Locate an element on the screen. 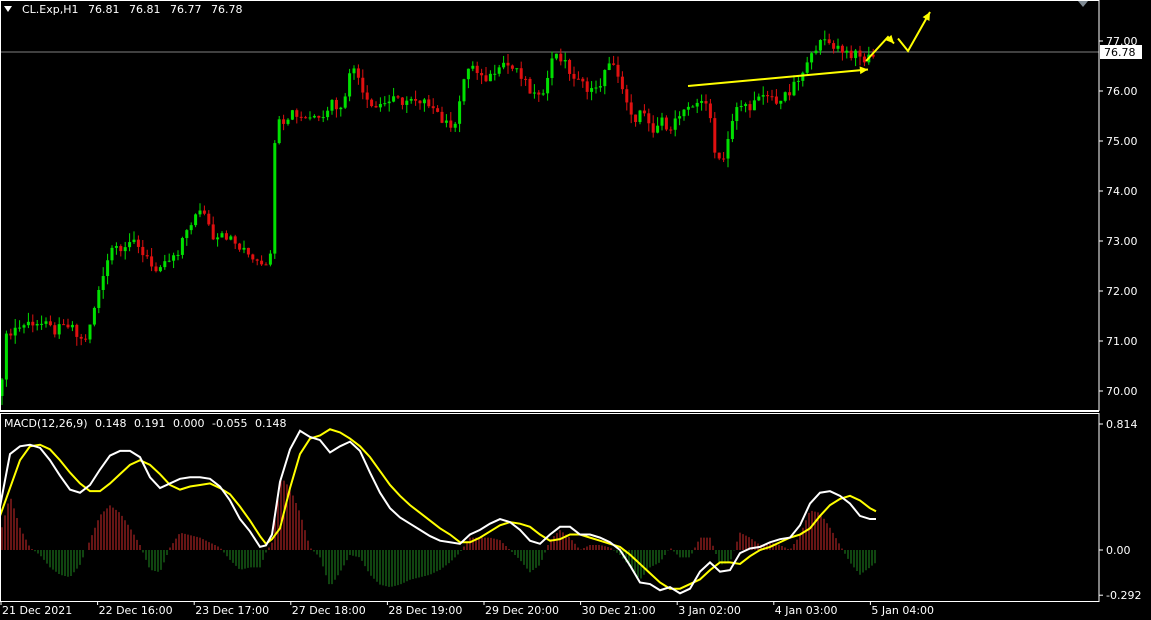  macd-tick-label: 0.00 is located at coordinates (1118, 550).